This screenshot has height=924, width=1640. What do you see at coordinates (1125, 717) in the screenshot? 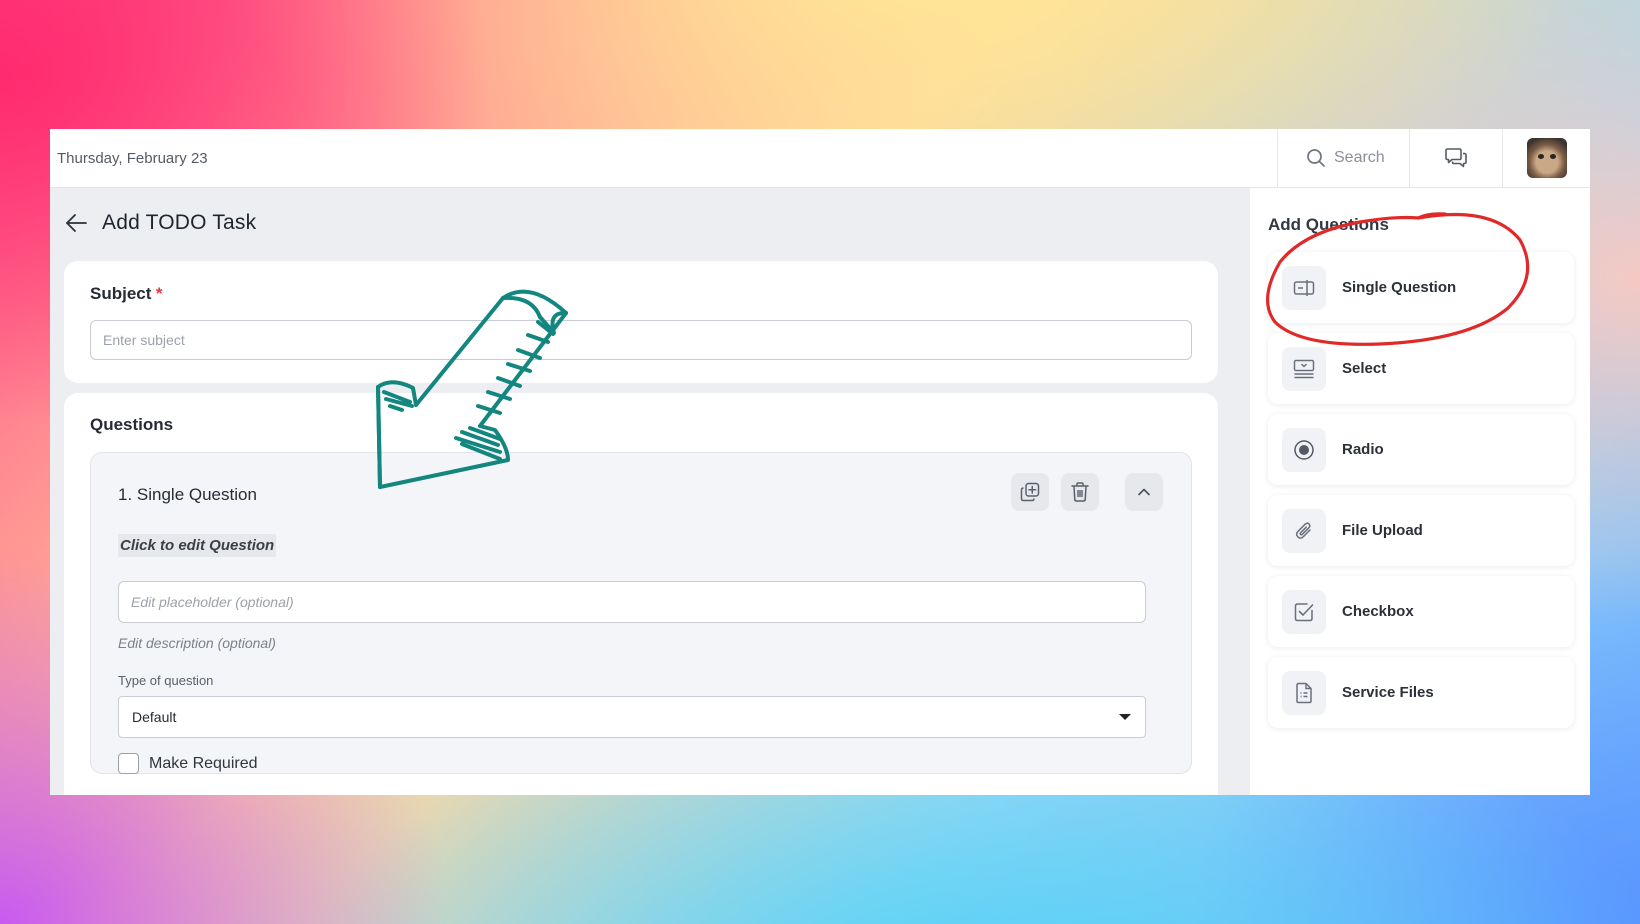
I see `caret-down-icon` at bounding box center [1125, 717].